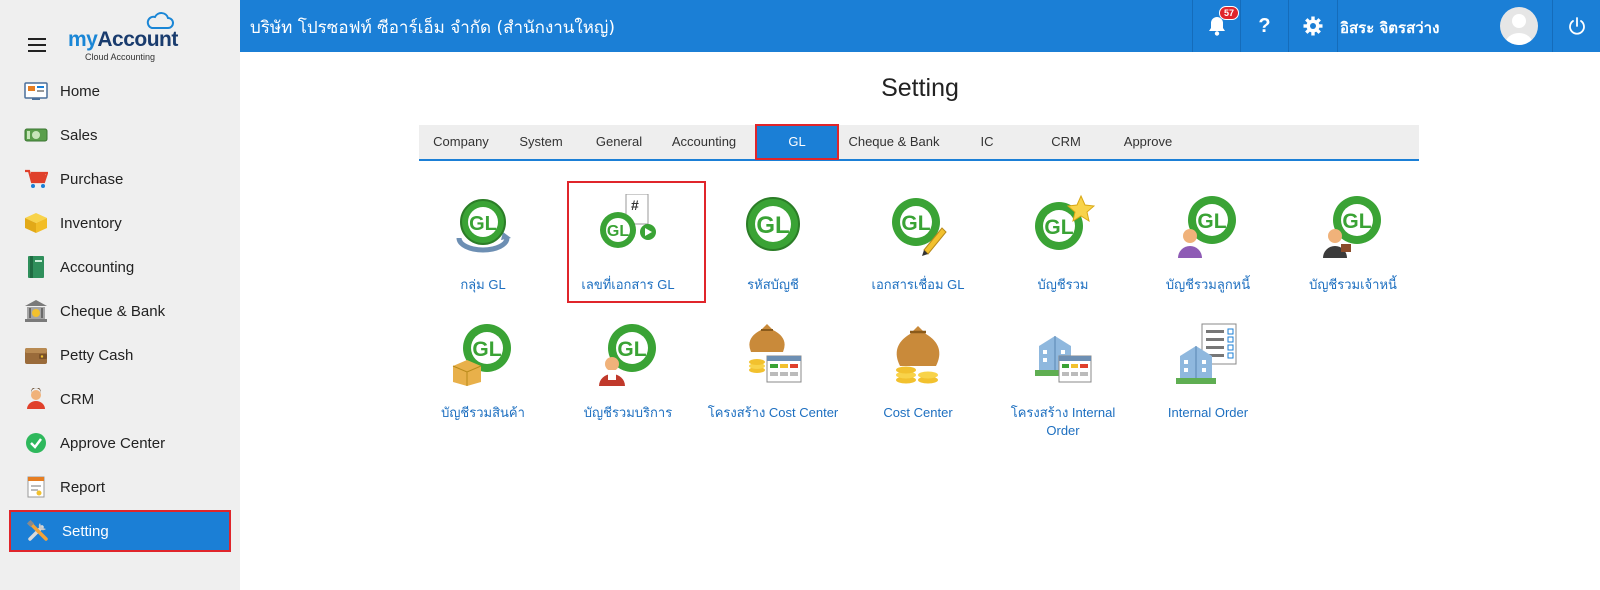 The height and width of the screenshot is (590, 1600). What do you see at coordinates (1063, 359) in the screenshot?
I see `internal-order-structure-icon` at bounding box center [1063, 359].